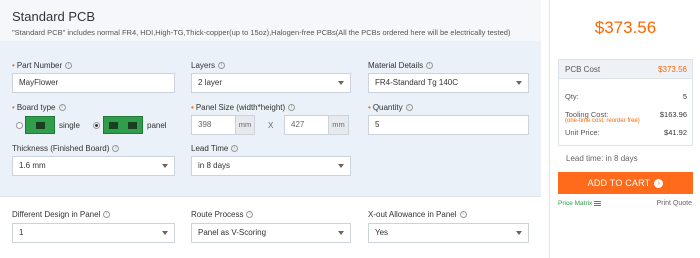  I want to click on layers-select: 2 layer, so click(271, 83).